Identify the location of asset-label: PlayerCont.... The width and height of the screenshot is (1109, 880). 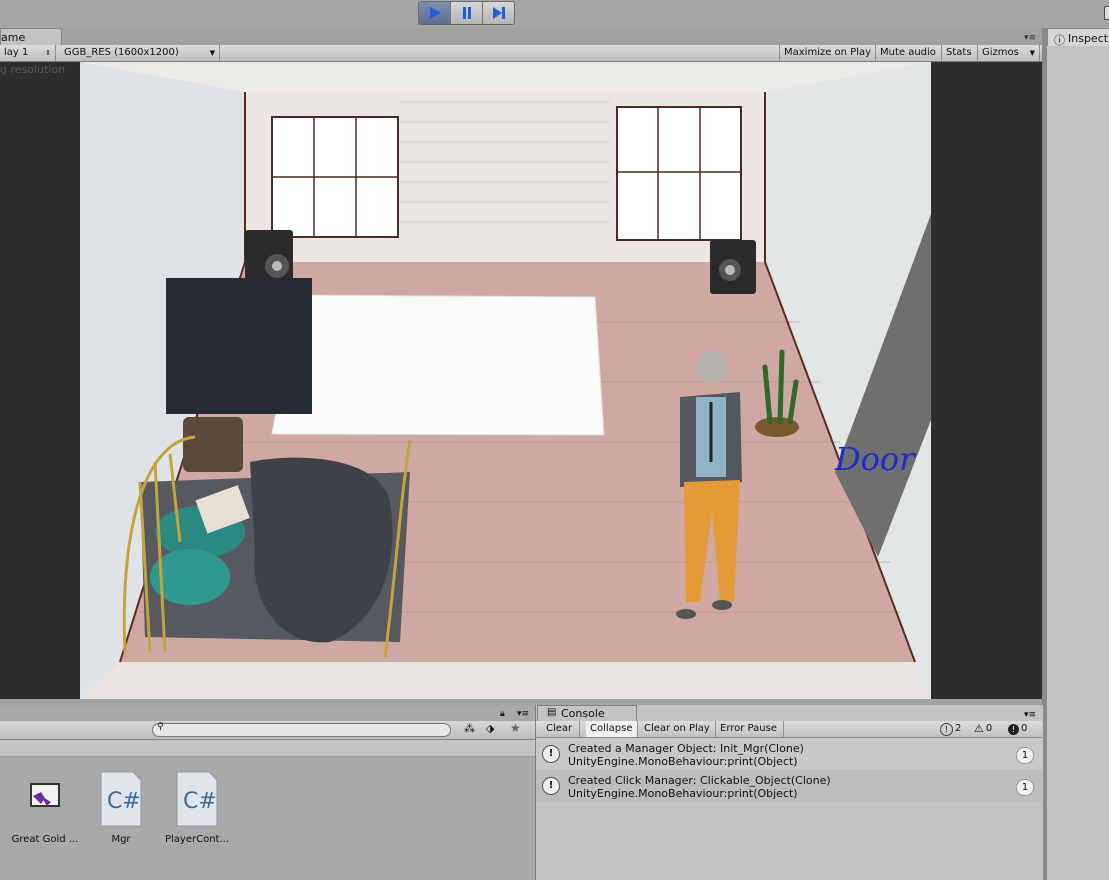
(196, 839).